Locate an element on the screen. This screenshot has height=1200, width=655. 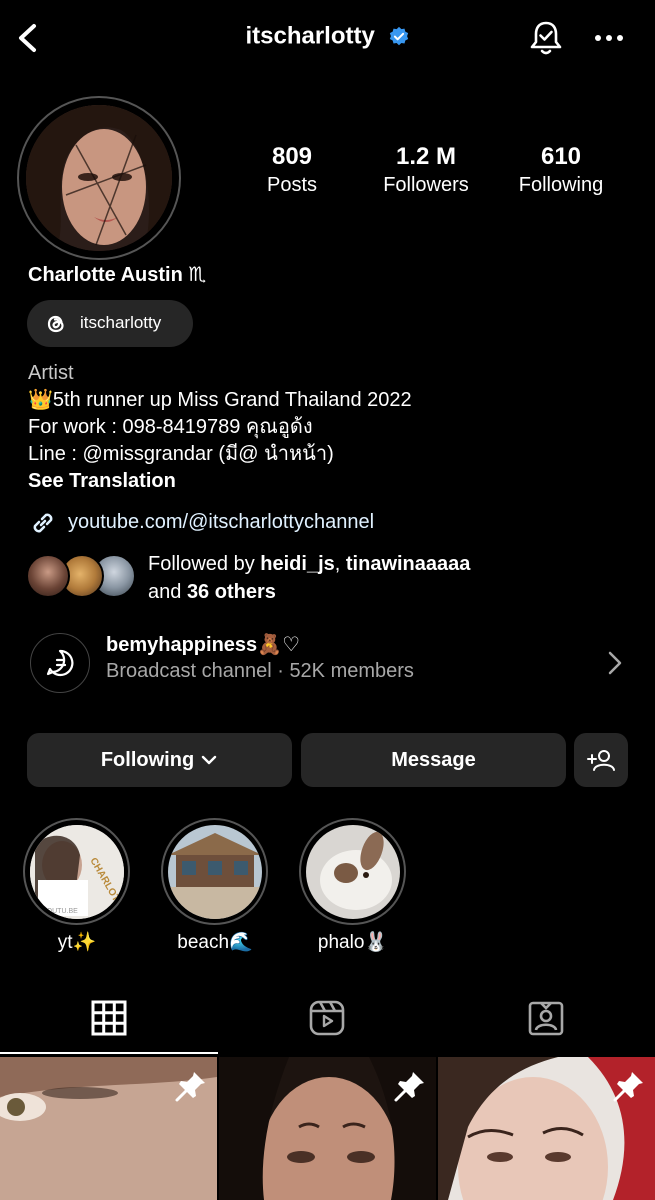
following-button-label: Following is located at coordinates (147, 759).